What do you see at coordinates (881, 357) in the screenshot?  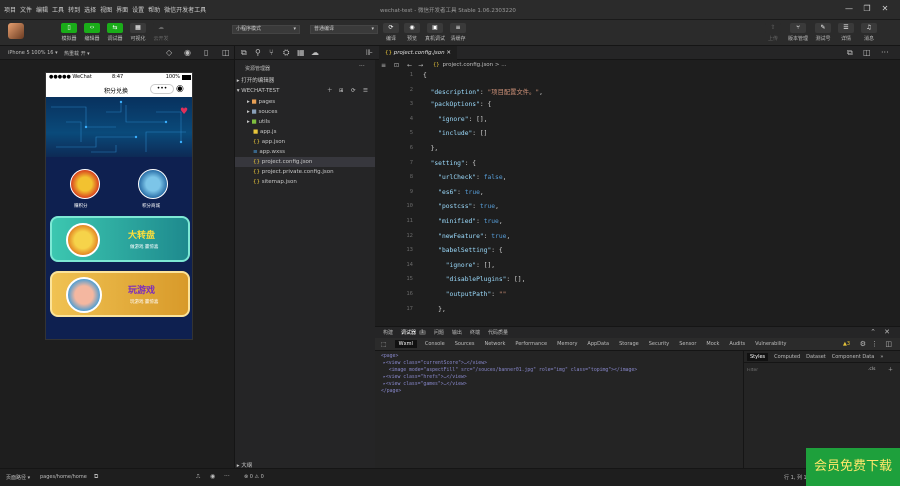 I see `chevron-right-icon: »` at bounding box center [881, 357].